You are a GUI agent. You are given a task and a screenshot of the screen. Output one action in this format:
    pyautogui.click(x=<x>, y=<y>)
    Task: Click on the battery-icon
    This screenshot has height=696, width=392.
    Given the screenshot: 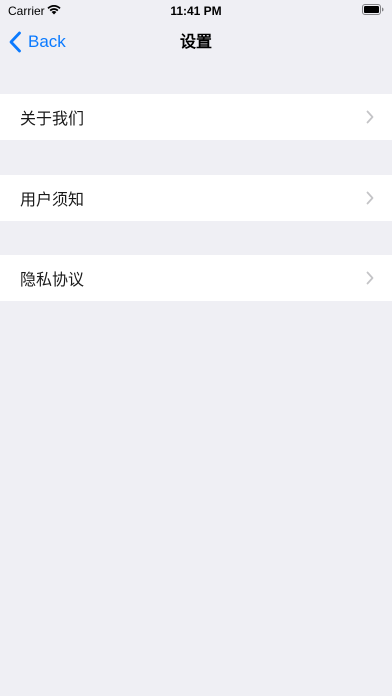 What is the action you would take?
    pyautogui.click(x=373, y=9)
    